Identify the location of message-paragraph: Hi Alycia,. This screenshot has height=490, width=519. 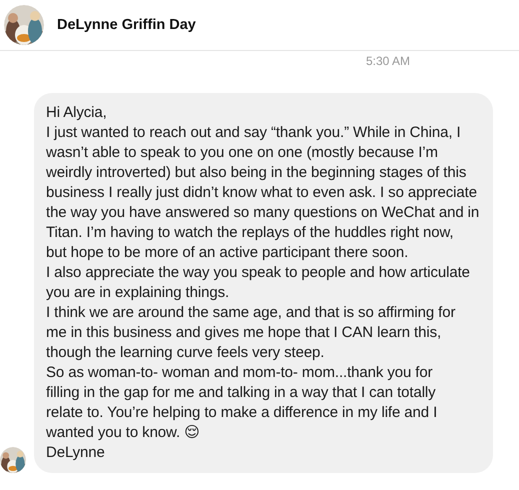
(77, 113).